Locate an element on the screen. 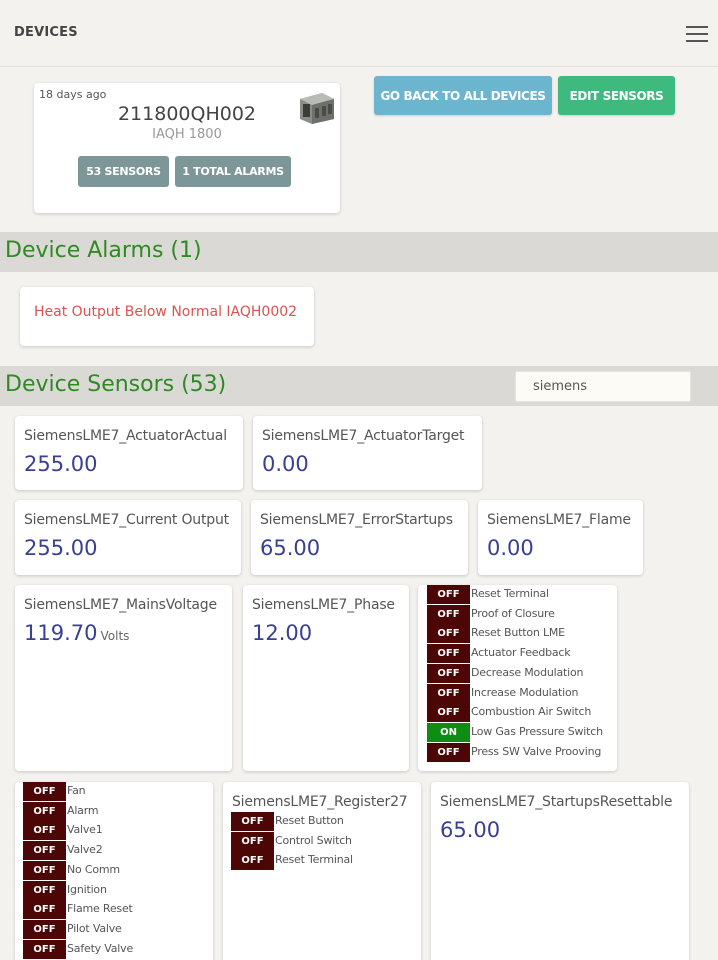  switch-label: Low Gas Pressure Switch is located at coordinates (537, 731).